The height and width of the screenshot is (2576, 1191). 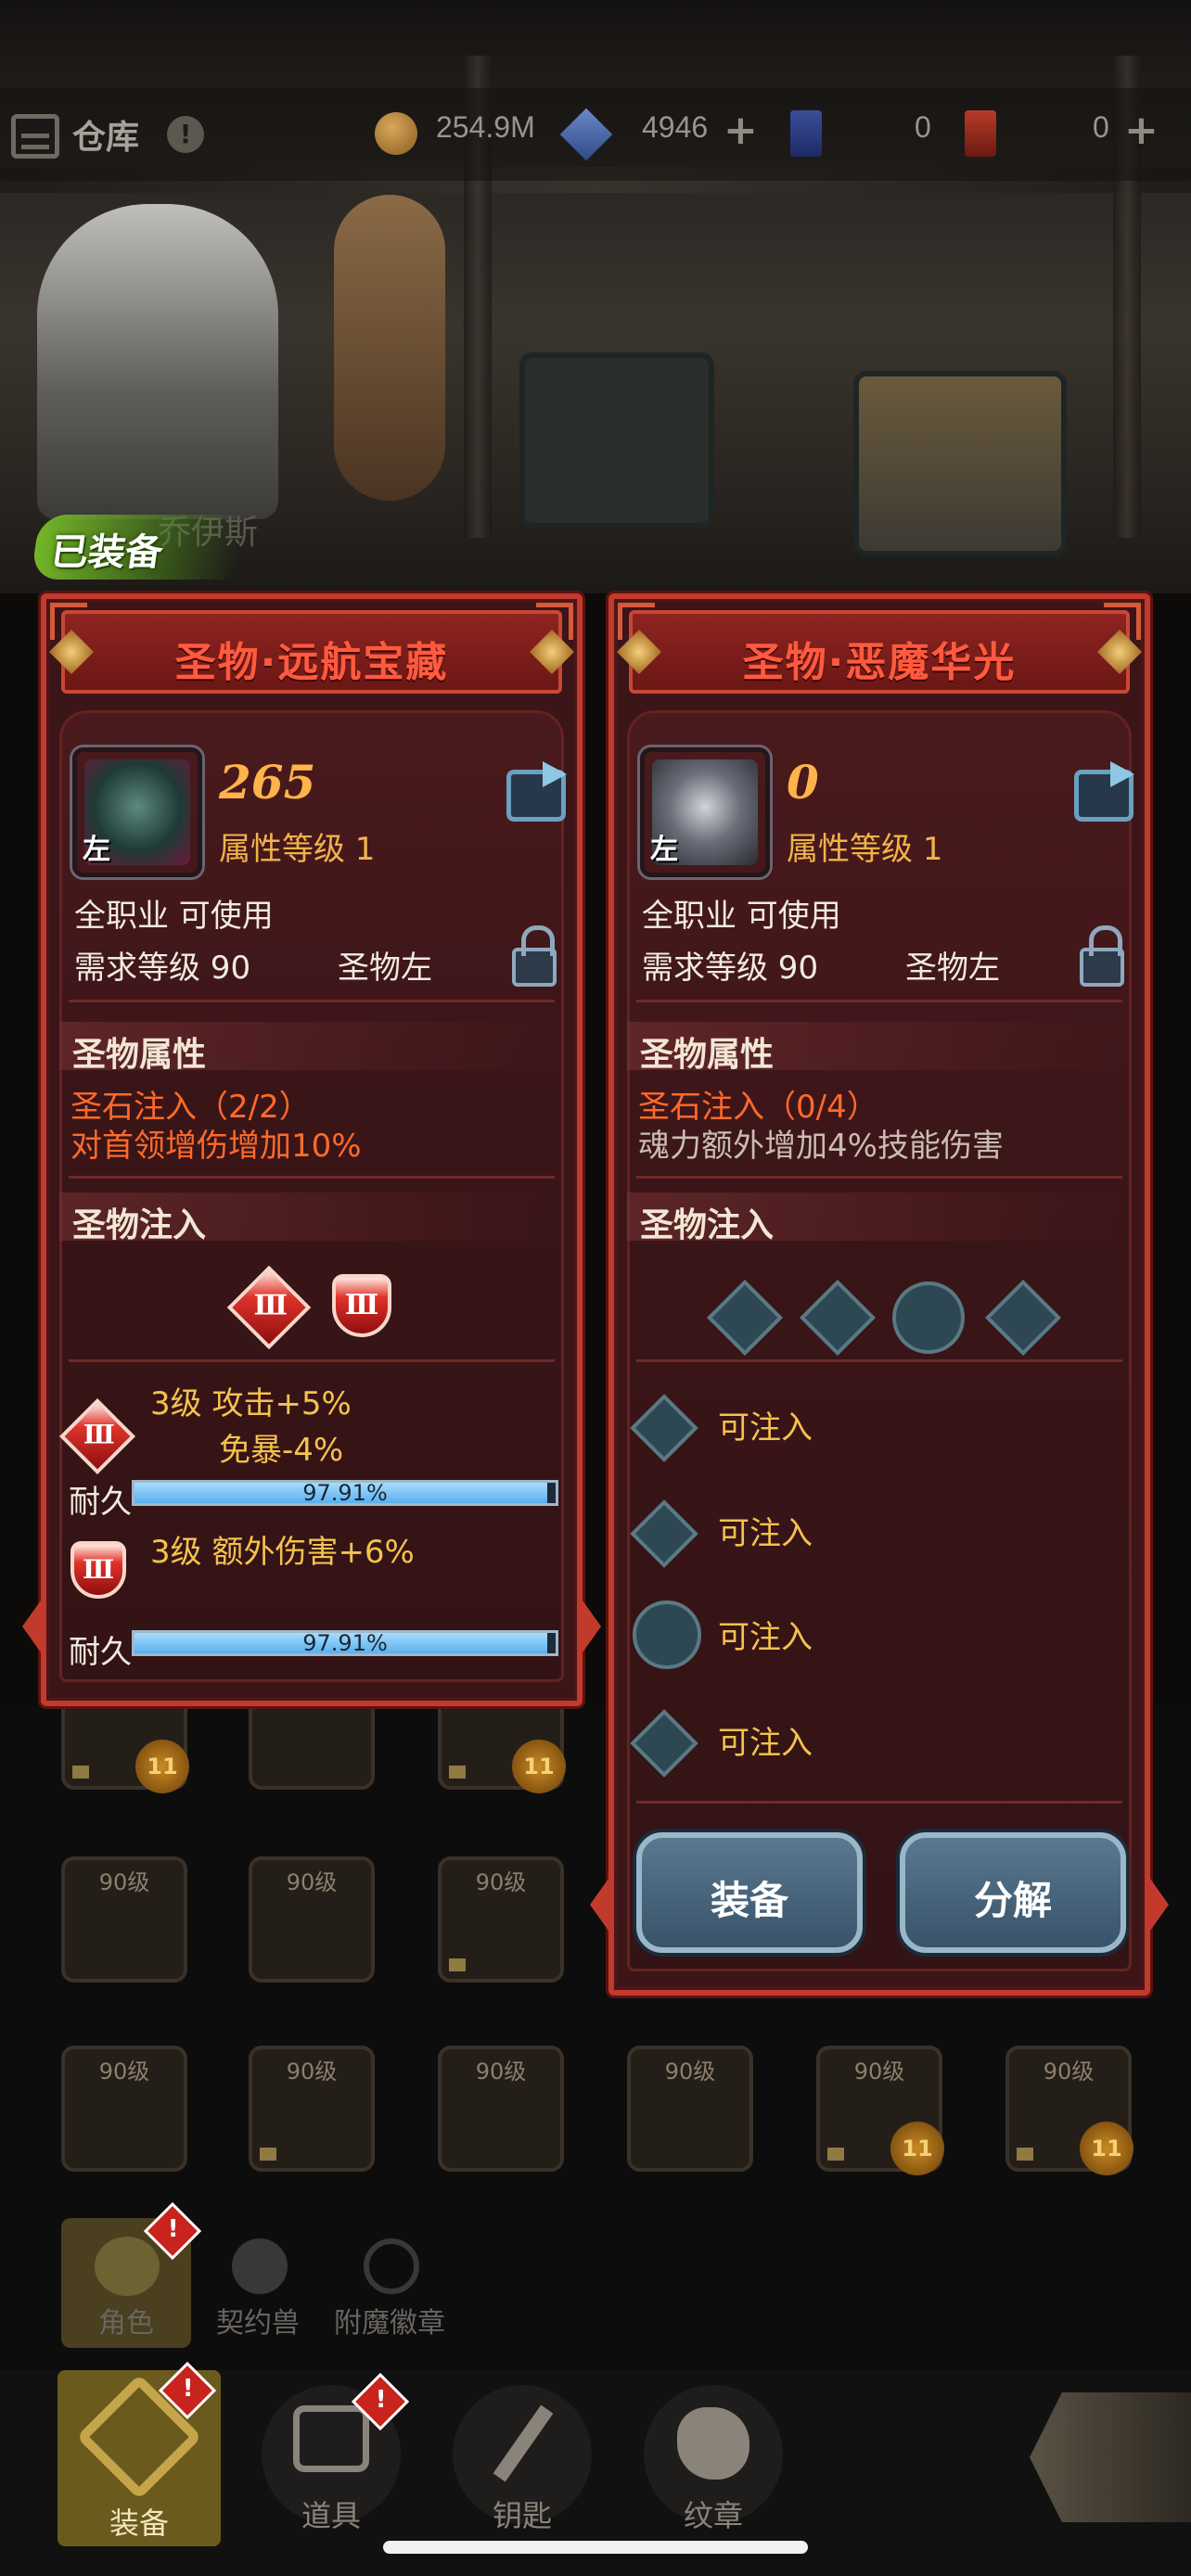 I want to click on durability-label: 耐久, so click(x=100, y=1652).